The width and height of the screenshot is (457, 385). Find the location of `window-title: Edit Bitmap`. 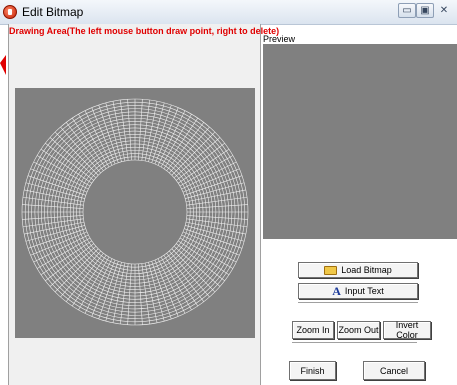

window-title: Edit Bitmap is located at coordinates (53, 12).